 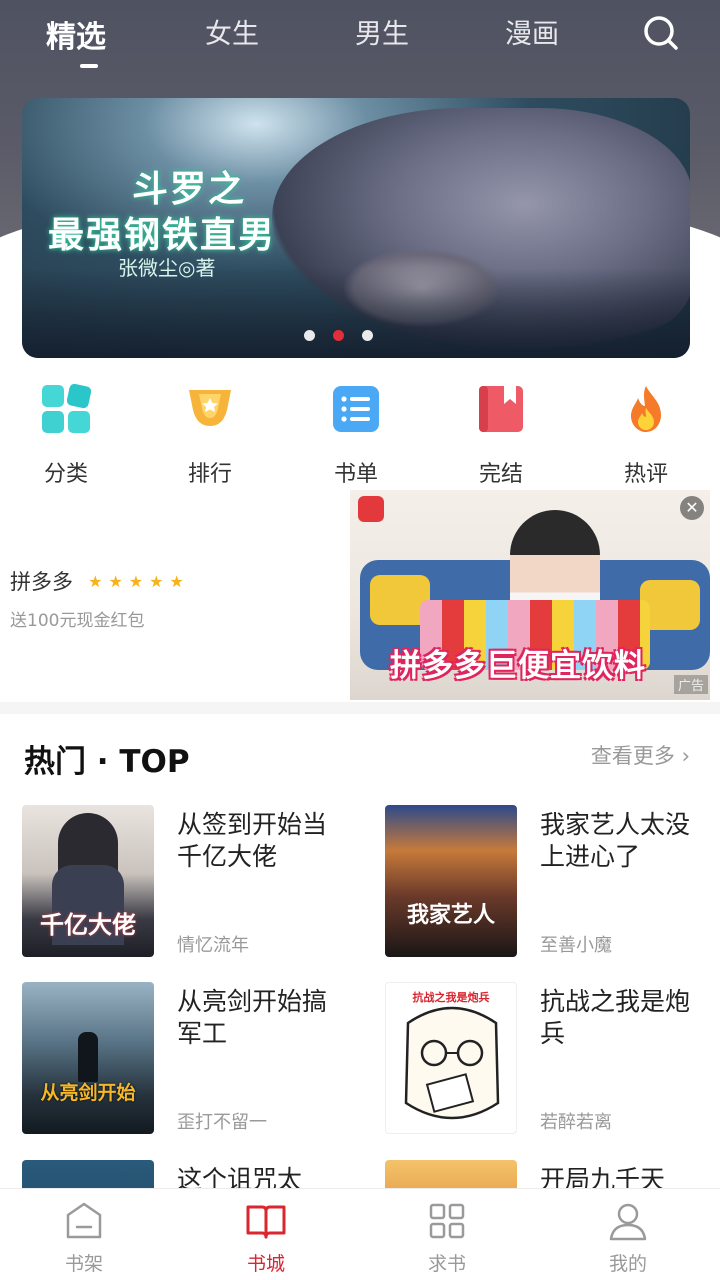 I want to click on nav-item-profile: 我的, so click(x=628, y=1237).